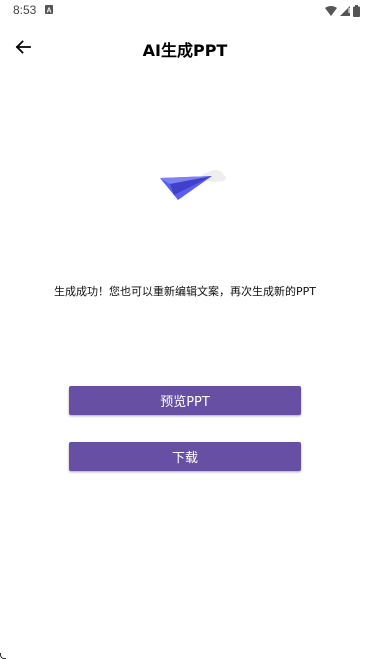 This screenshot has width=370, height=659. Describe the element at coordinates (185, 400) in the screenshot. I see `preview-ppt-button: 预览PPT` at that location.